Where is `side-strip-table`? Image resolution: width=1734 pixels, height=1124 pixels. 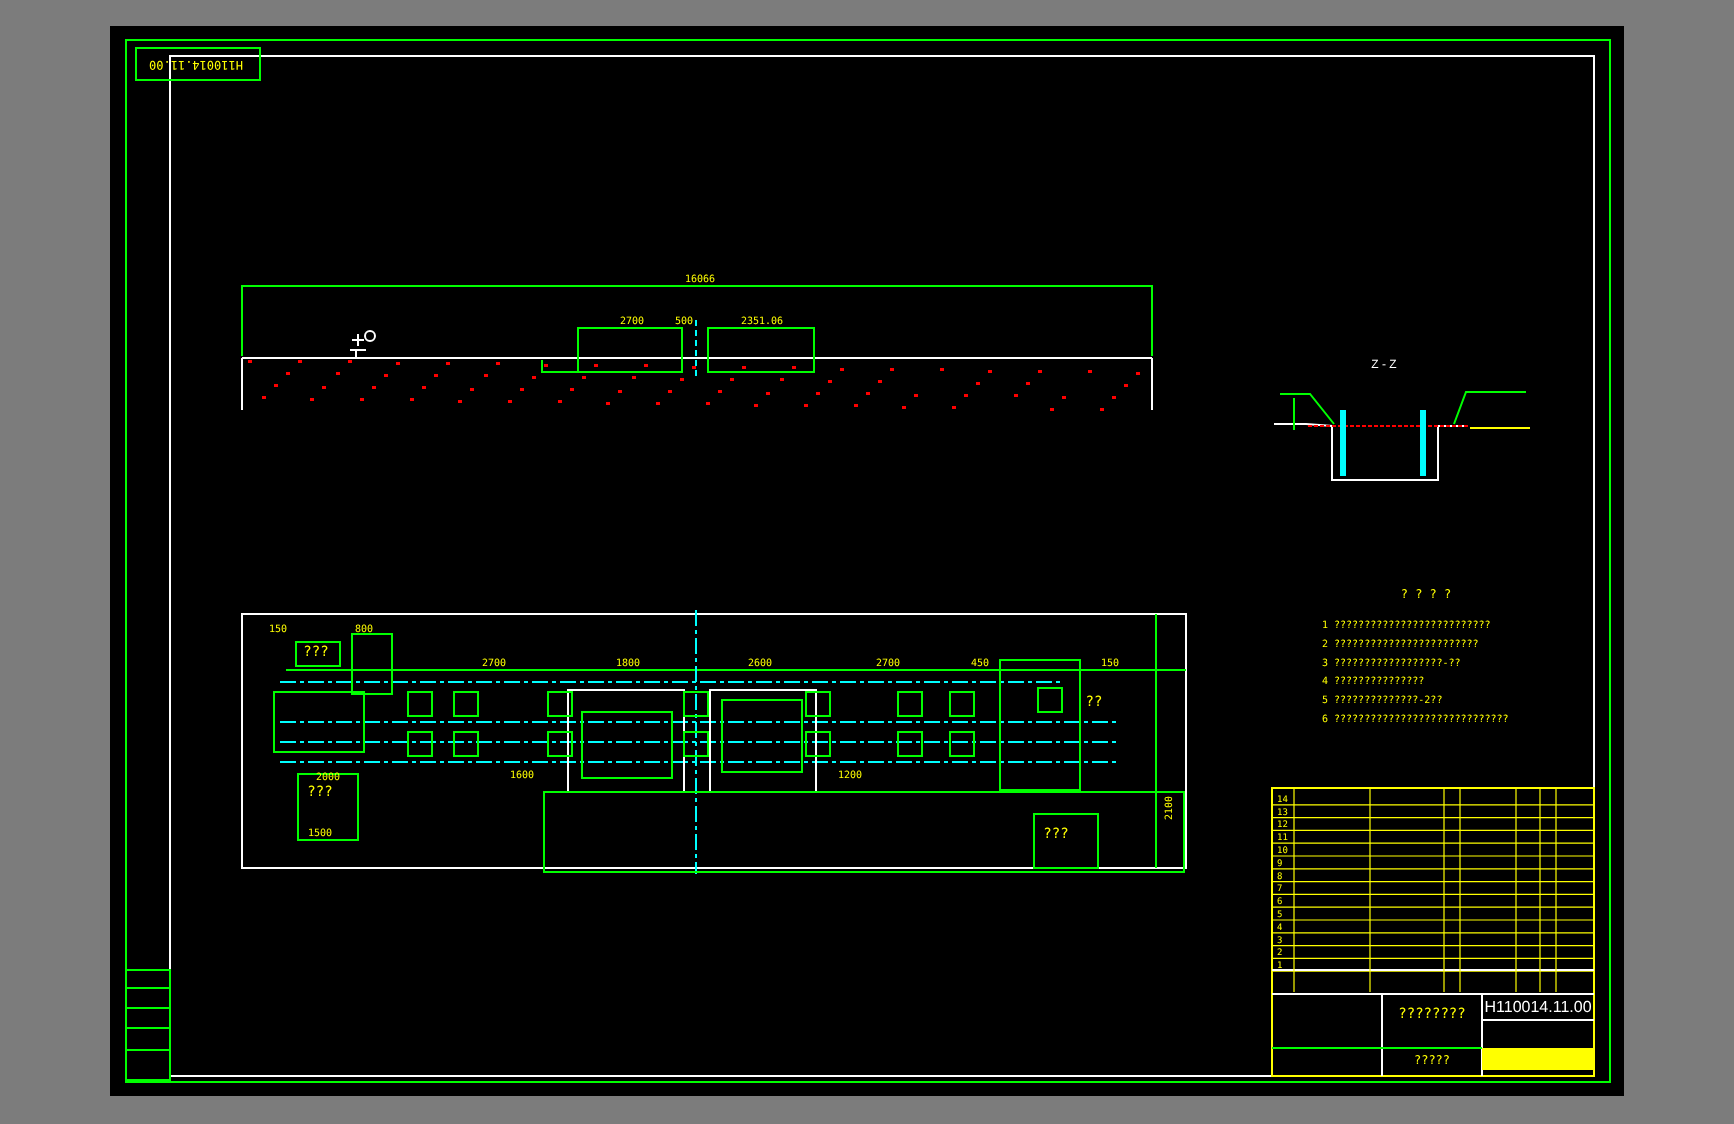
side-strip-table is located at coordinates (148, 1025).